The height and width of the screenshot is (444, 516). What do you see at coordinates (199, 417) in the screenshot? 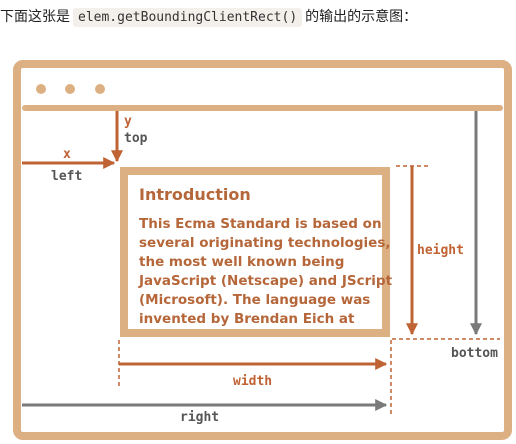
I see `right-label: right` at bounding box center [199, 417].